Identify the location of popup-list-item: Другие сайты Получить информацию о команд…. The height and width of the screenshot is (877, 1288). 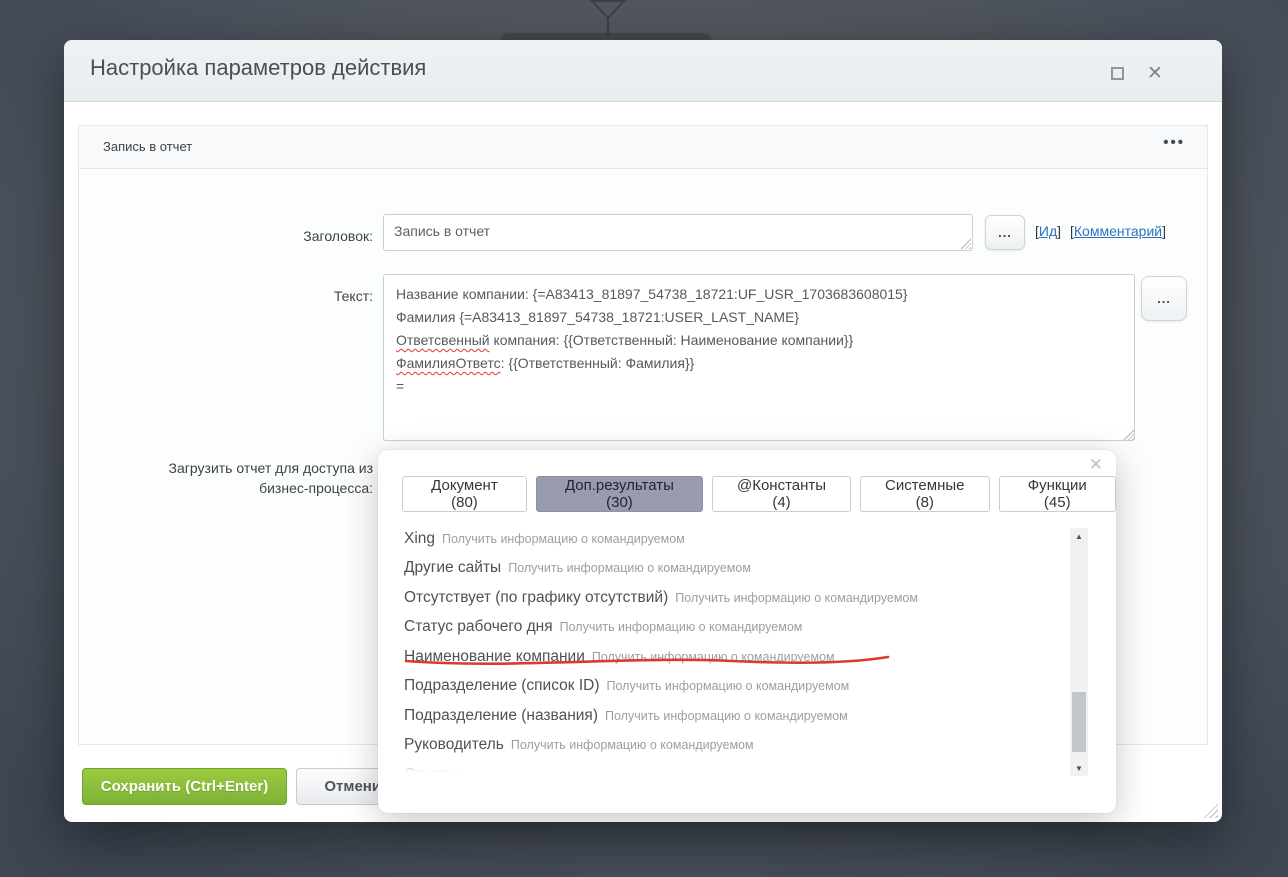
(729, 569).